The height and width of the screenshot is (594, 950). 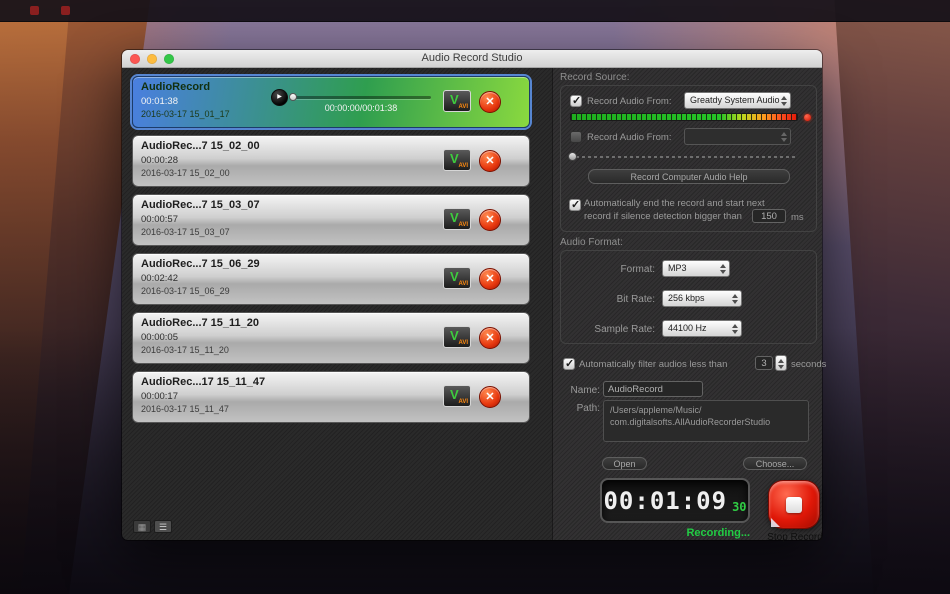 I want to click on samplerate-dropdown: 44100 Hz, so click(x=702, y=328).